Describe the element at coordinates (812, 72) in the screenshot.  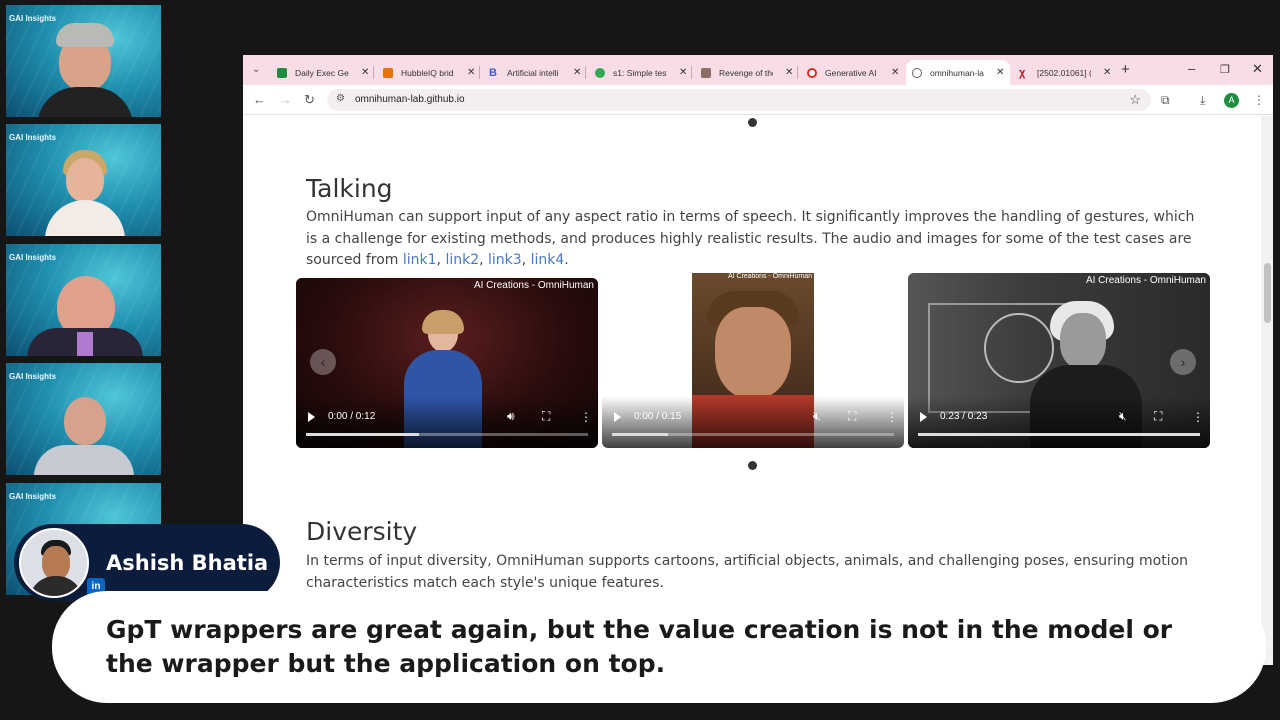
I see `clock-icon` at that location.